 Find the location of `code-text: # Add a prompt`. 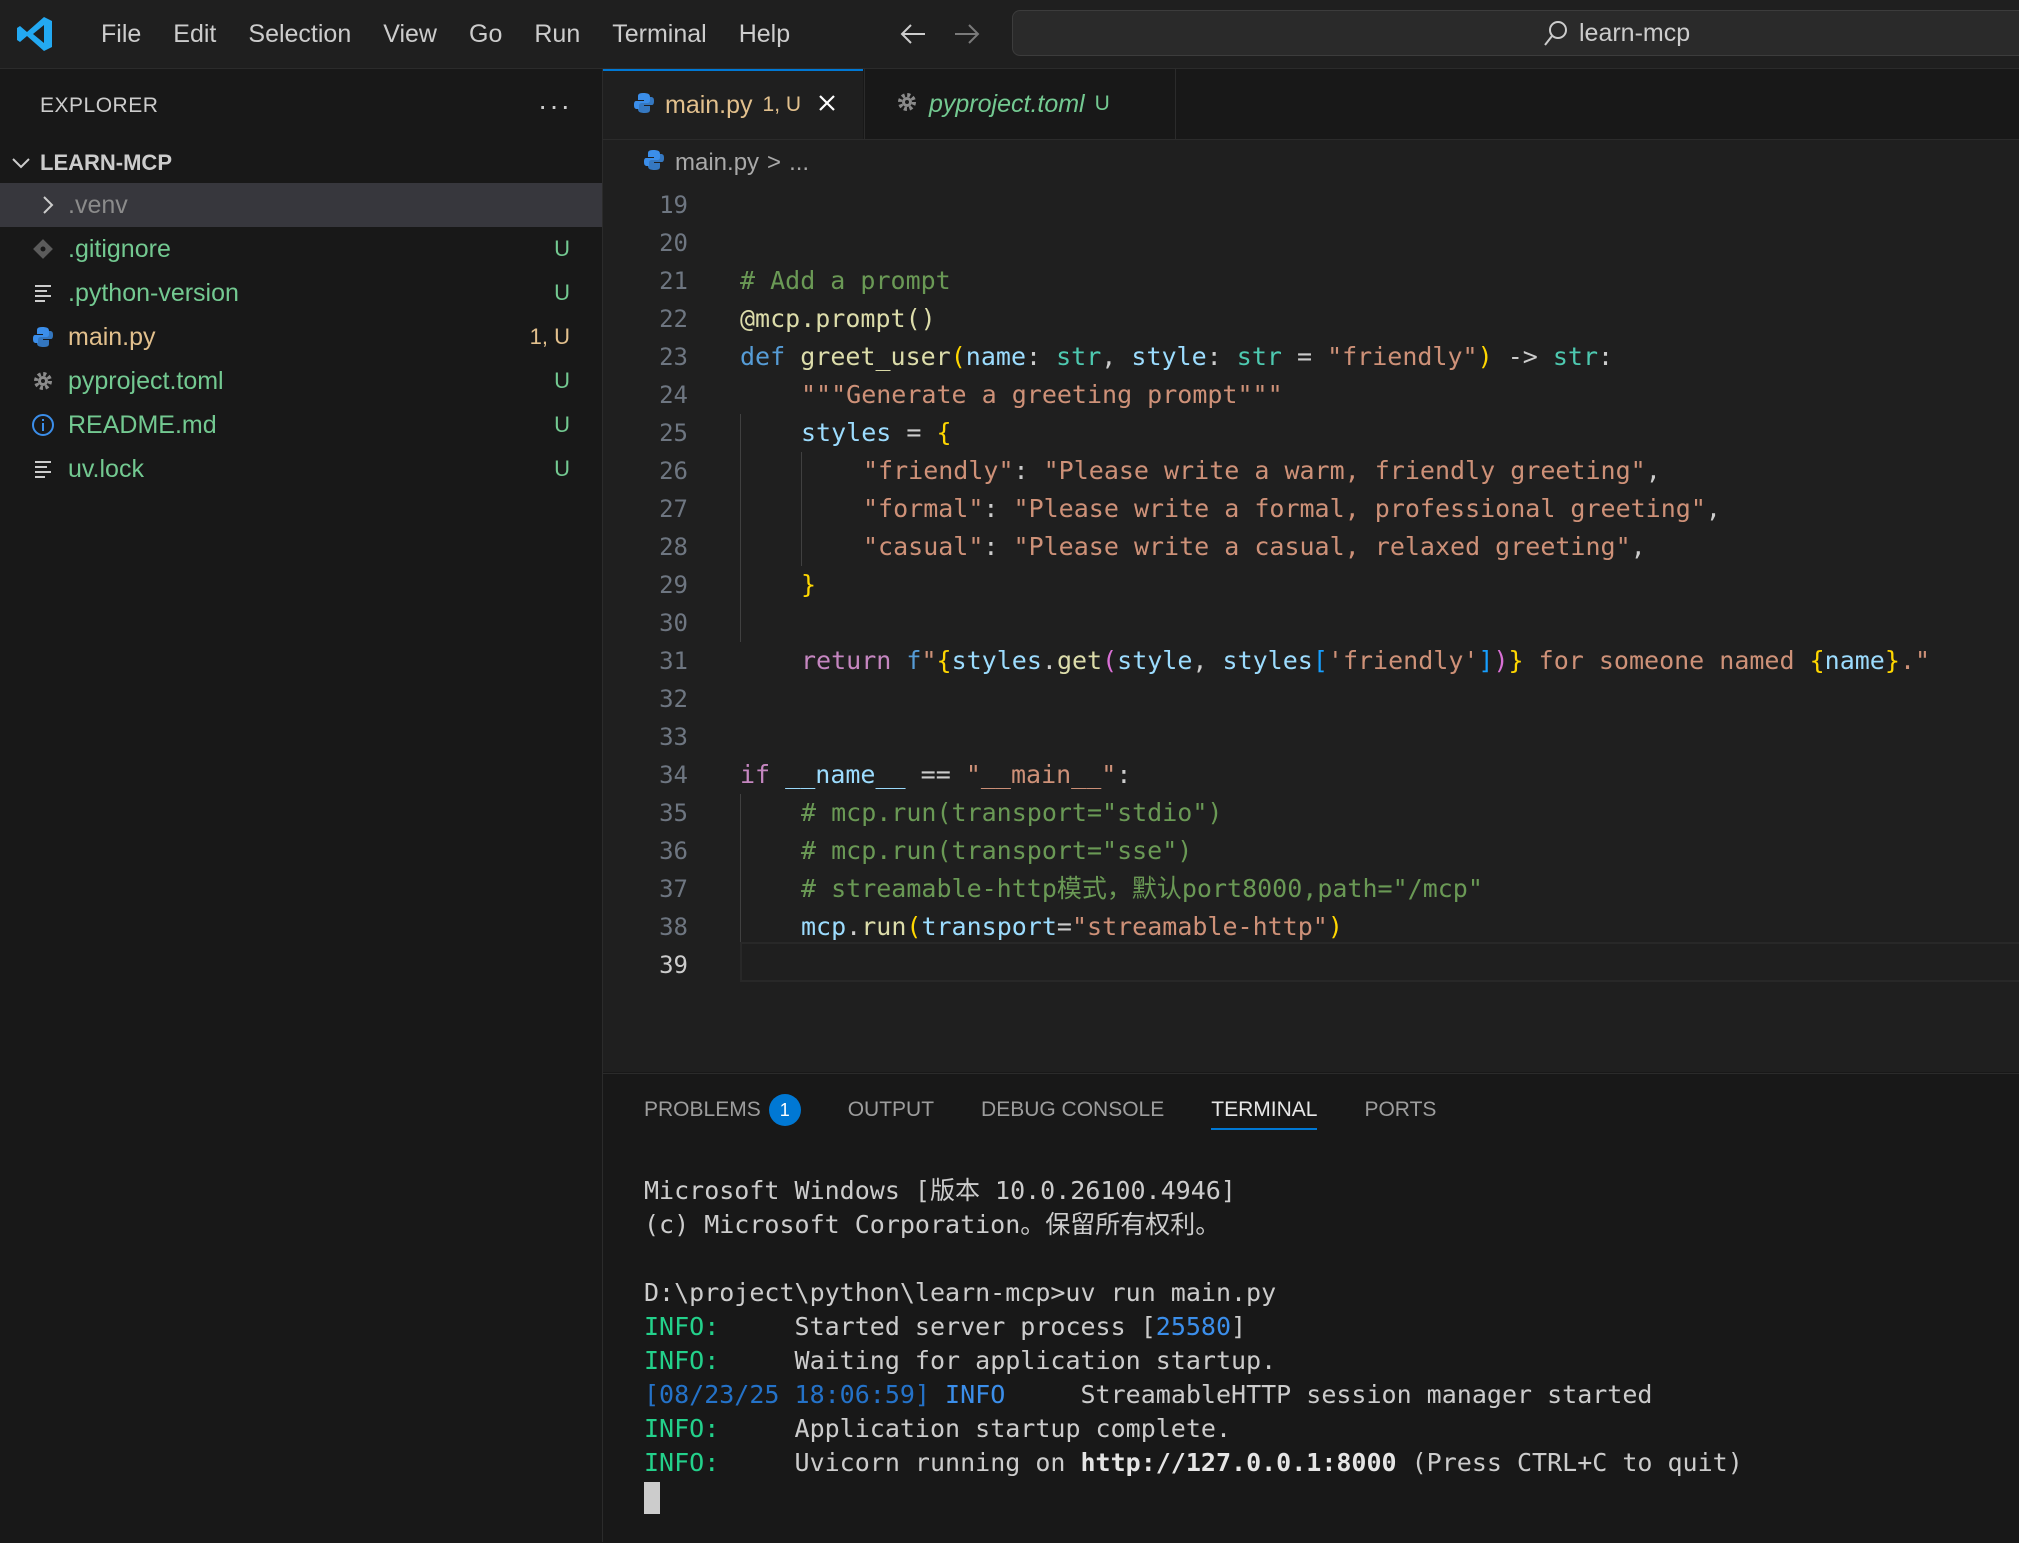

code-text: # Add a prompt is located at coordinates (845, 280).